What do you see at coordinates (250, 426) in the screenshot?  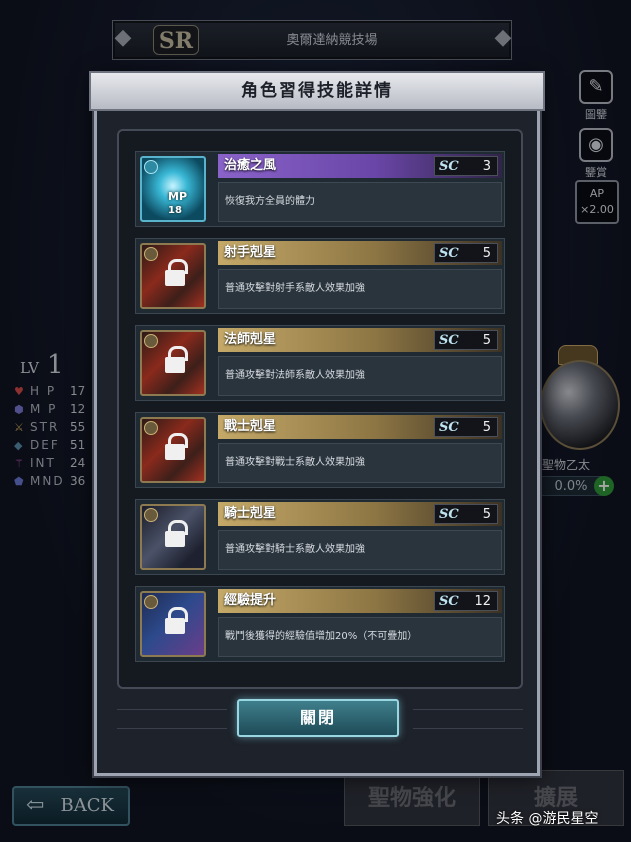 I see `skill-name: 戰士剋星` at bounding box center [250, 426].